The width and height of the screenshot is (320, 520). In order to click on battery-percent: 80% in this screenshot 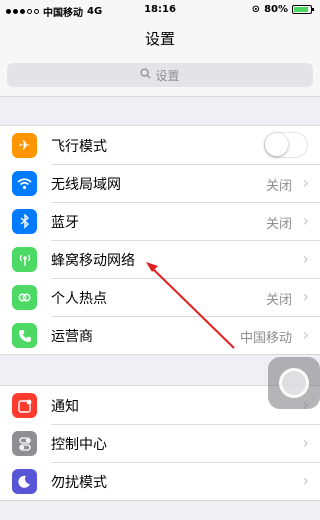, I will do `click(276, 9)`.